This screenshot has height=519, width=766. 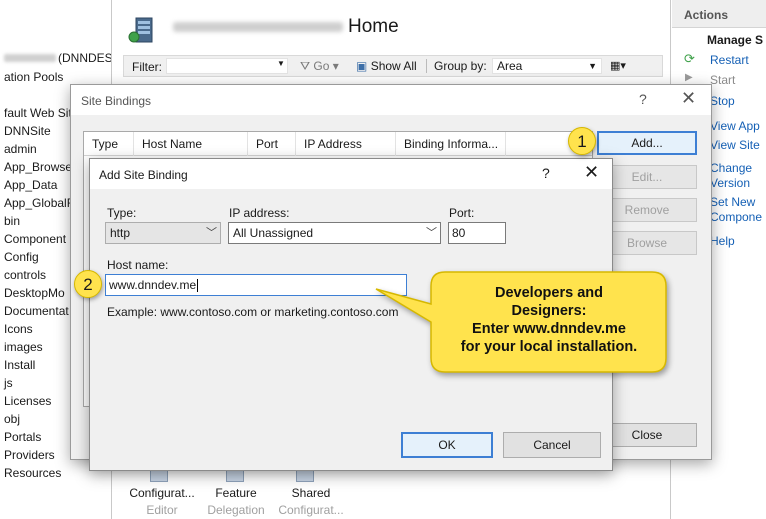 What do you see at coordinates (21, 257) in the screenshot?
I see `tree-item: Config` at bounding box center [21, 257].